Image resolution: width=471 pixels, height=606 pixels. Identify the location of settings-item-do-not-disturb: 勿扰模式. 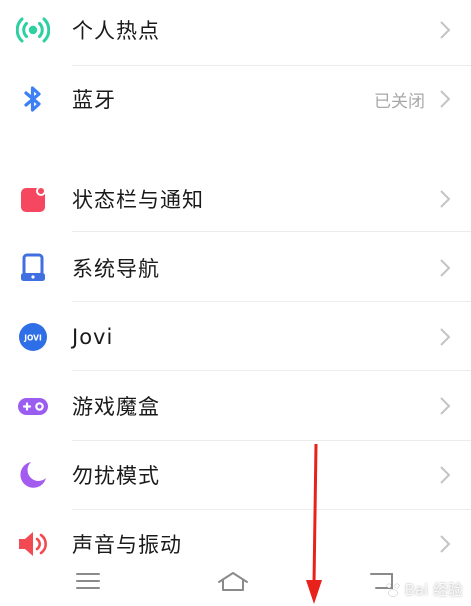
(235, 475).